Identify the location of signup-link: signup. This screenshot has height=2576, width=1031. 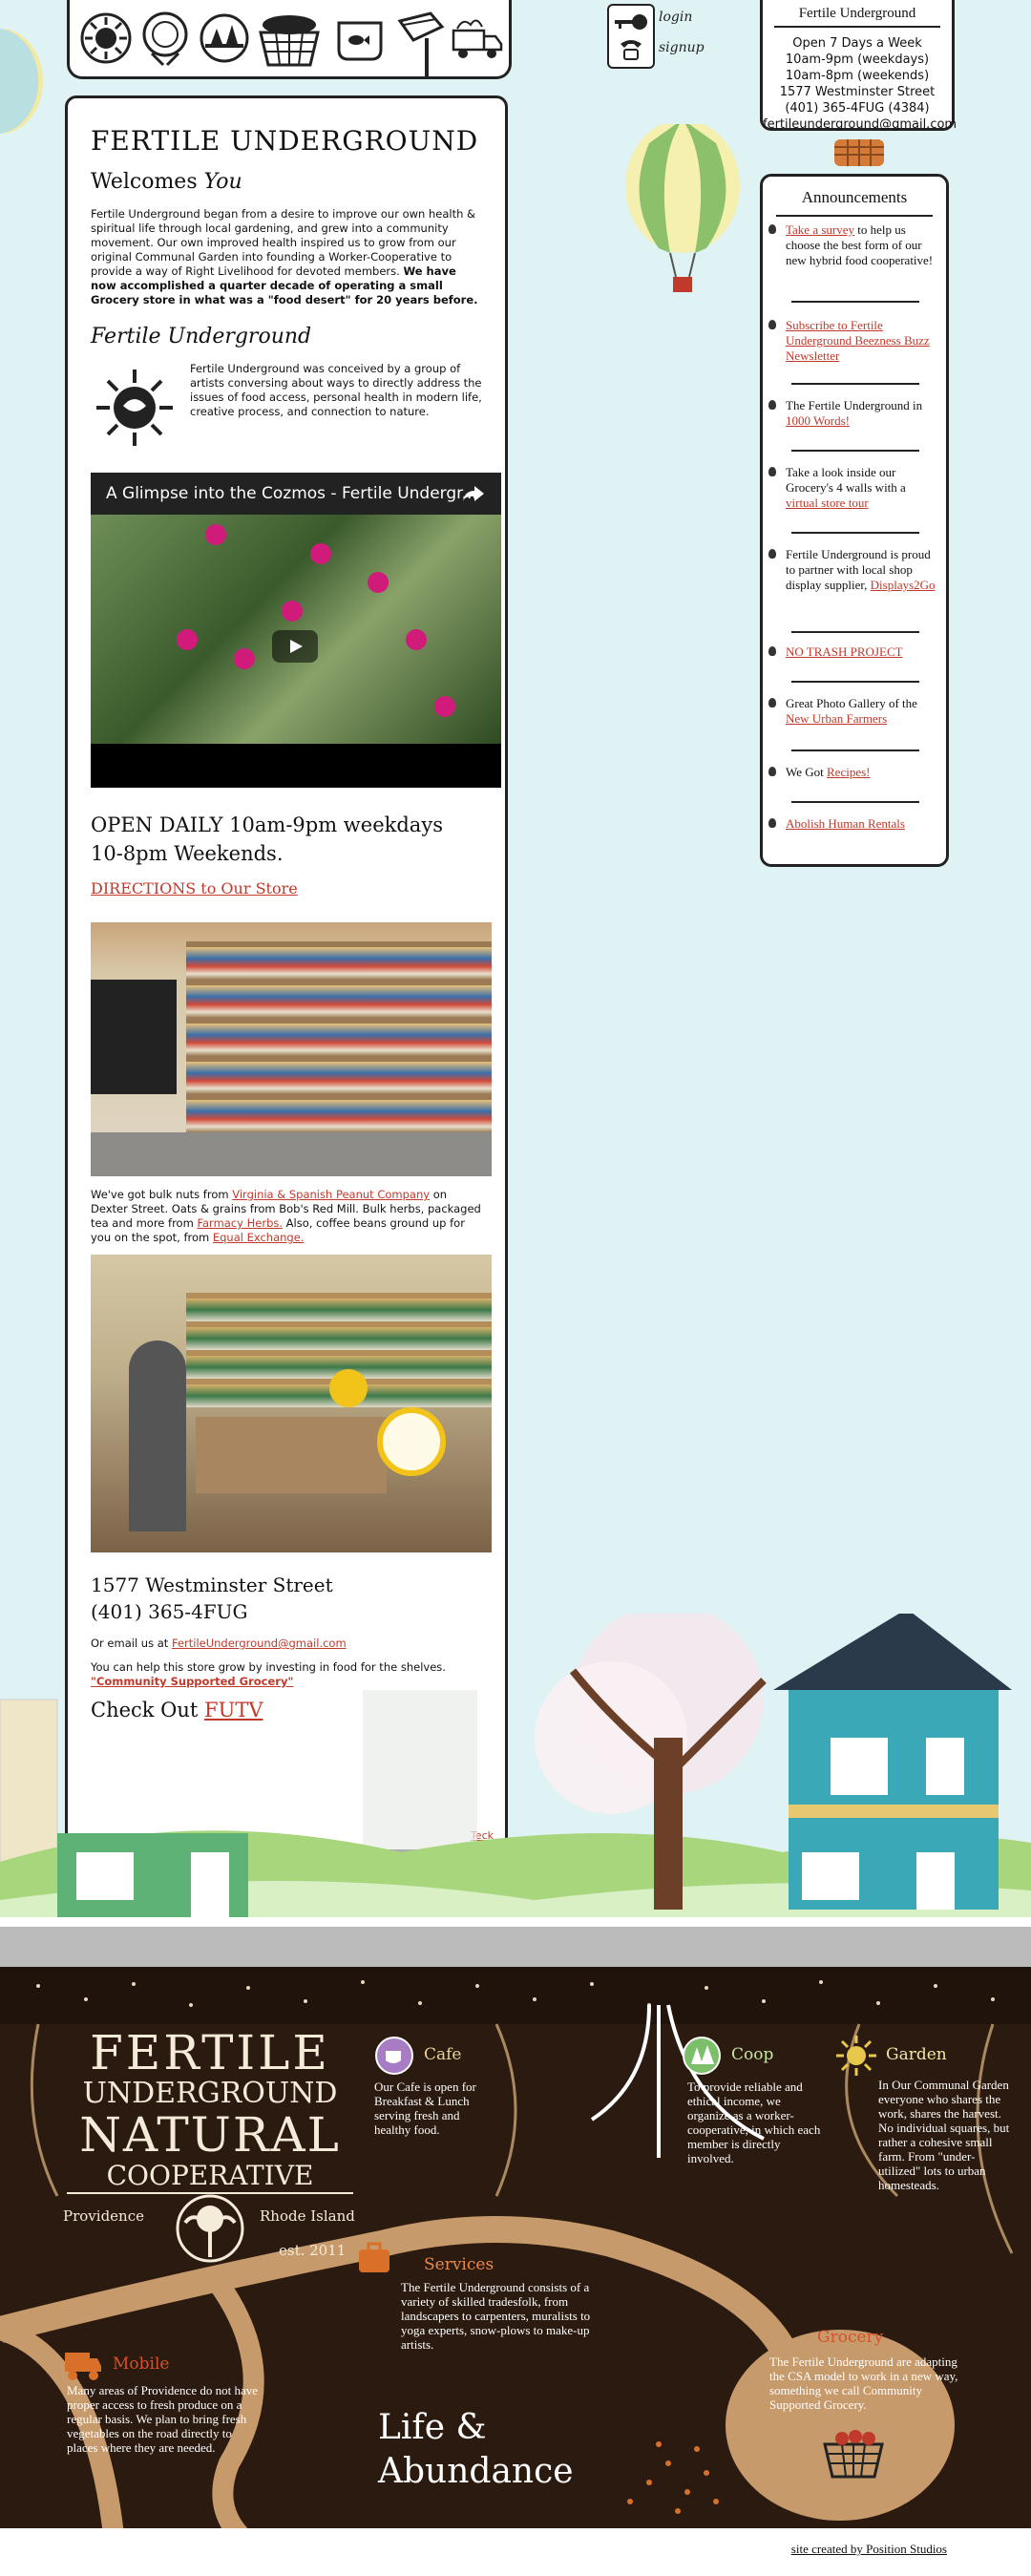
(682, 47).